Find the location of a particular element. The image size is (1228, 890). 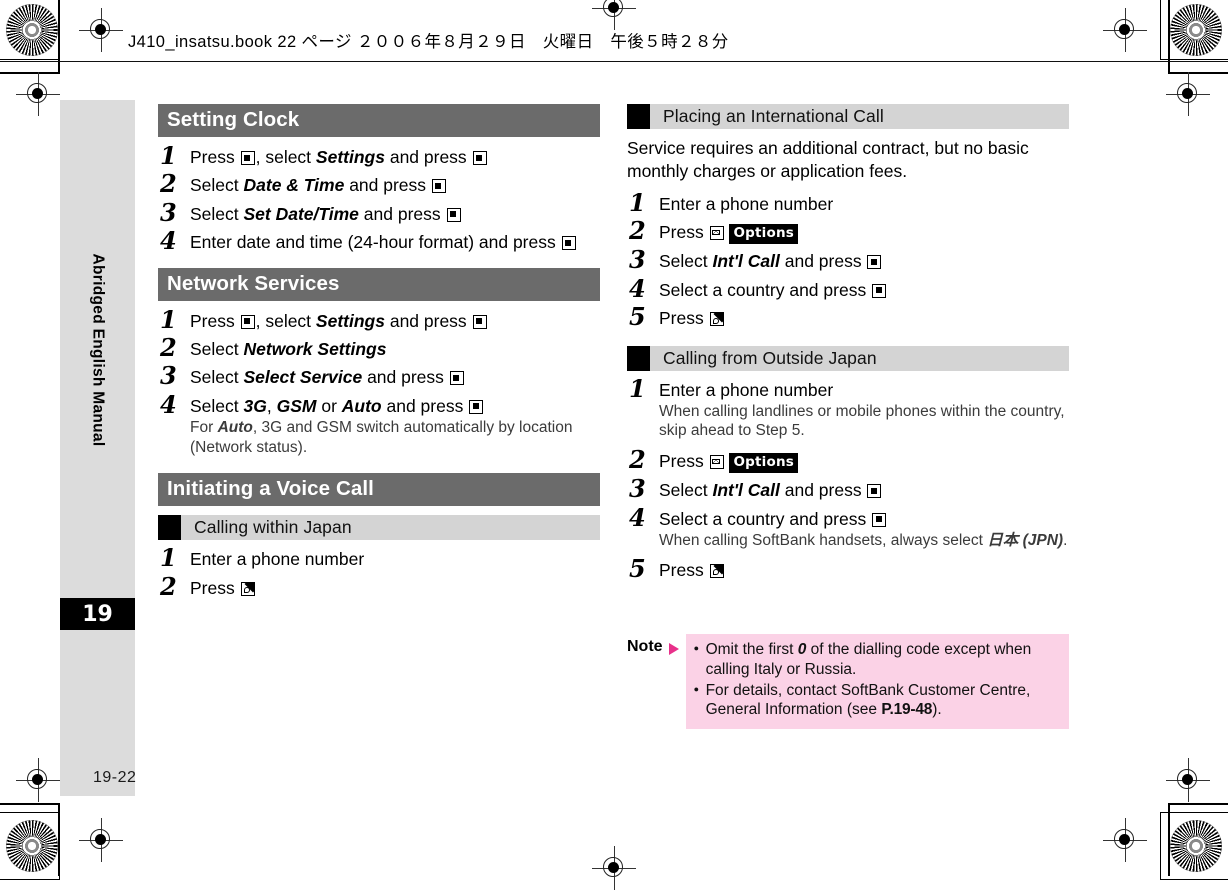

registration-mark-top-center-left is located at coordinates (101, 30).